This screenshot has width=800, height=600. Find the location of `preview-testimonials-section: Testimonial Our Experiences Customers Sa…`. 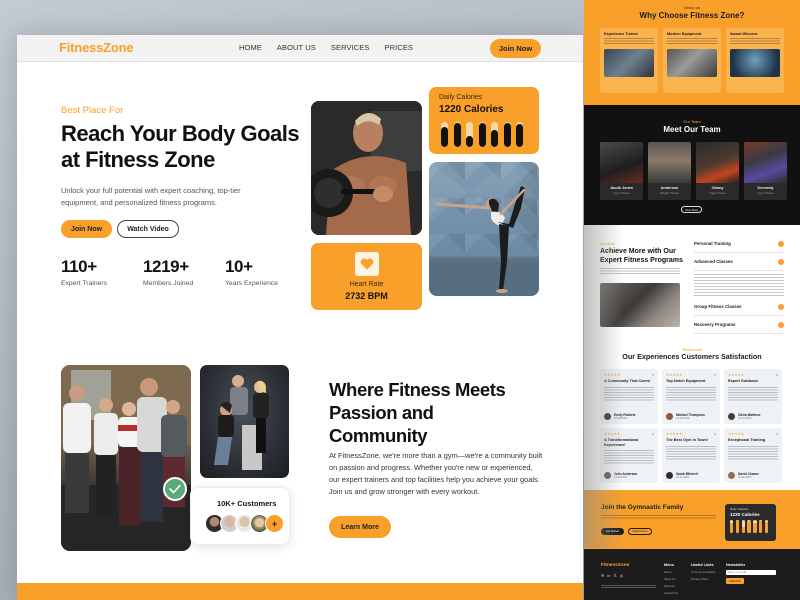

preview-testimonials-section: Testimonial Our Experiences Customers Sa… is located at coordinates (692, 413).